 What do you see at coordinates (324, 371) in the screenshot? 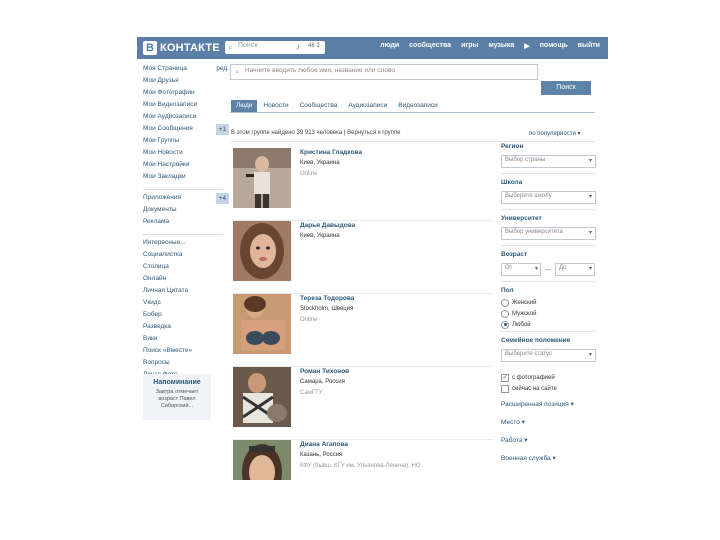
I see `person-name: Роман Тихонов` at bounding box center [324, 371].